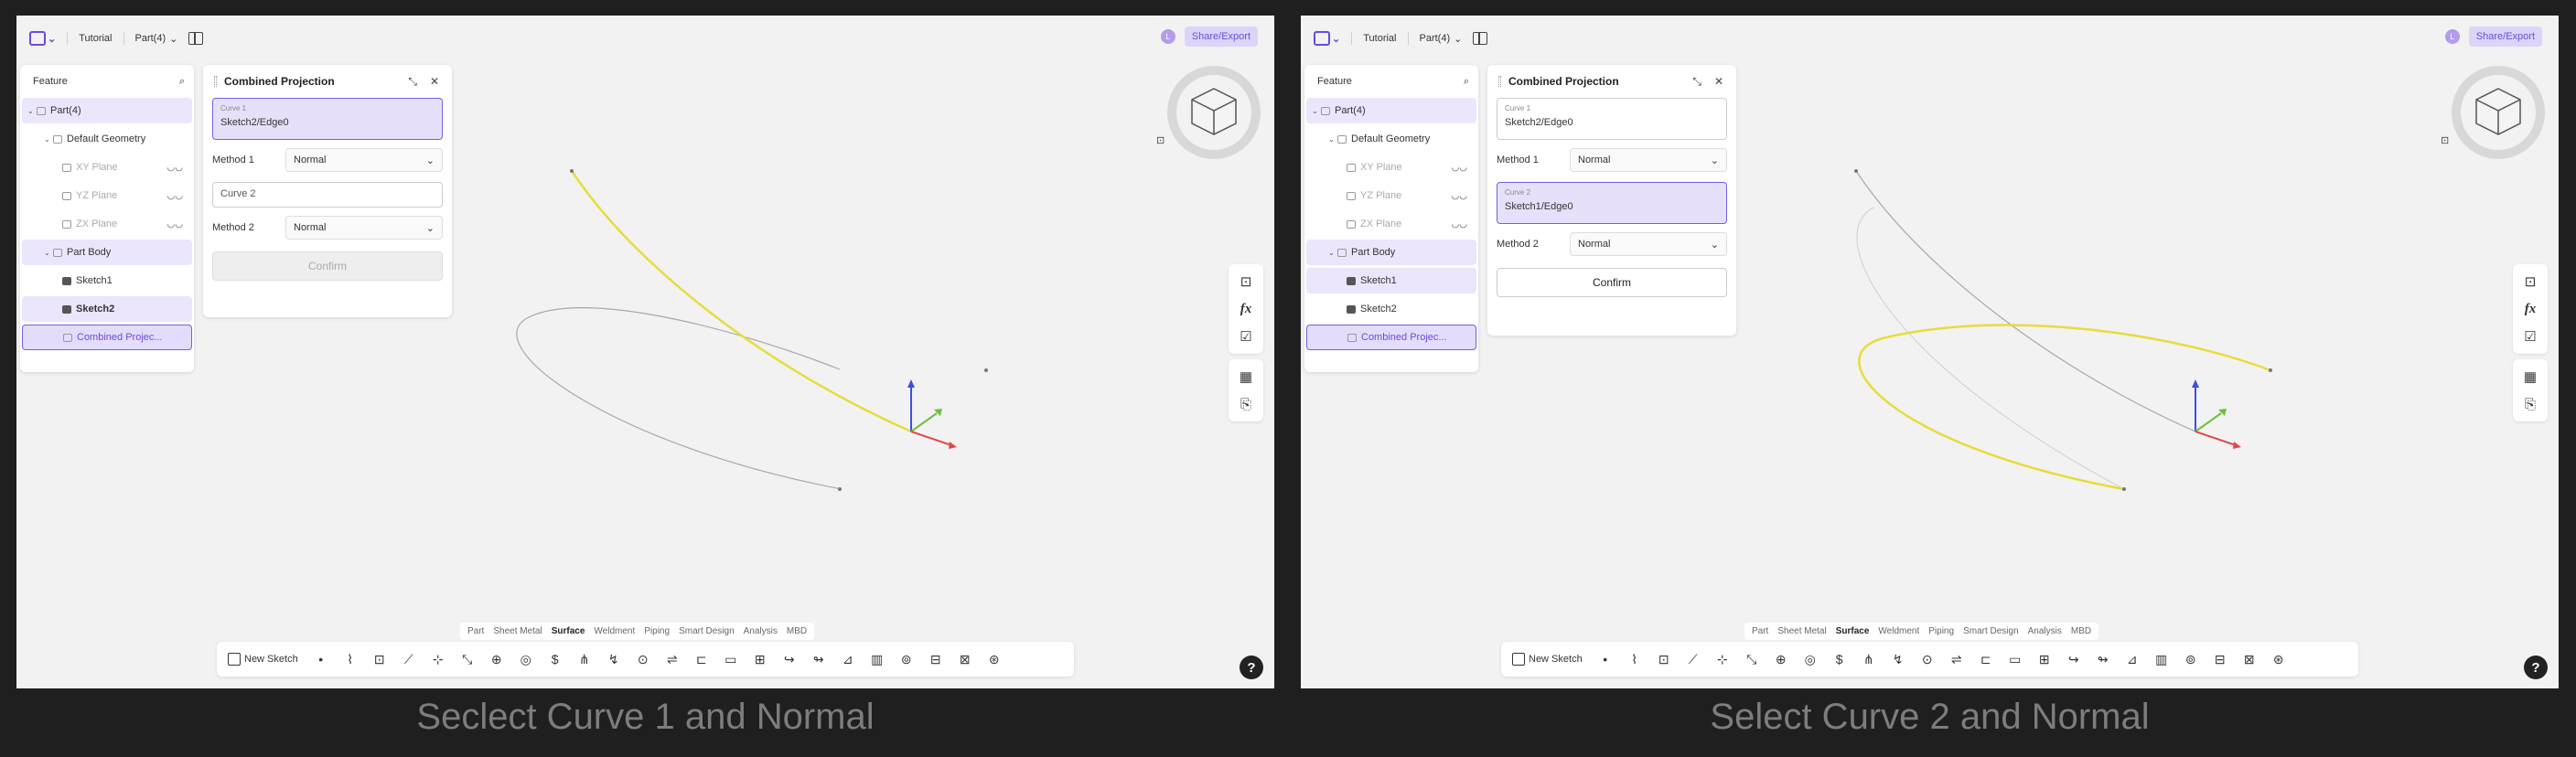 Image resolution: width=2576 pixels, height=757 pixels. What do you see at coordinates (1246, 404) in the screenshot?
I see `copy-icon: ⎘` at bounding box center [1246, 404].